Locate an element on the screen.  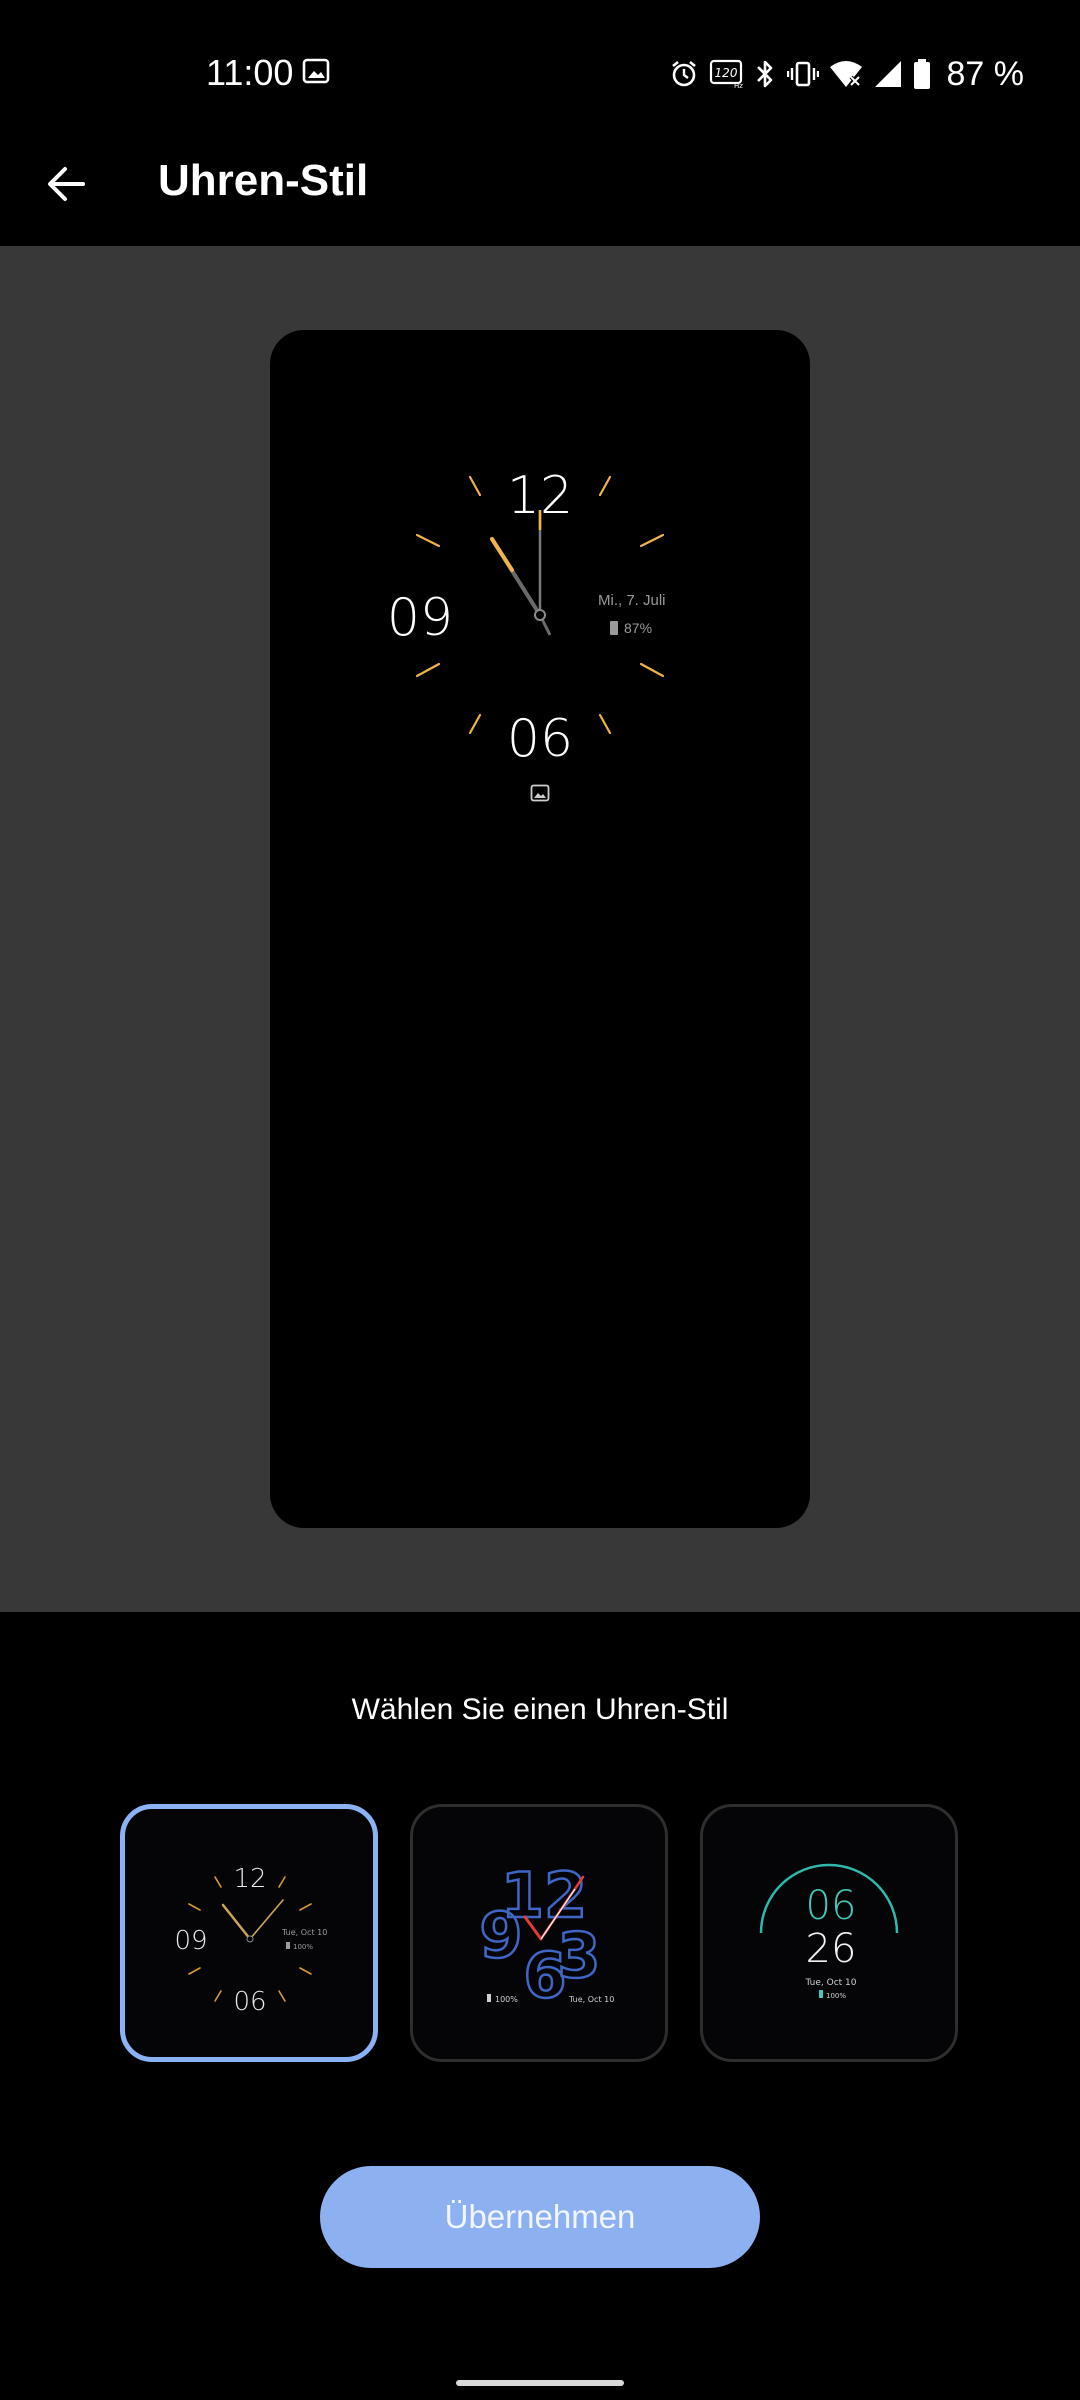
clock-style-option-digital-arc: 06 26 Tue, Oct 10 100% is located at coordinates (829, 1933).